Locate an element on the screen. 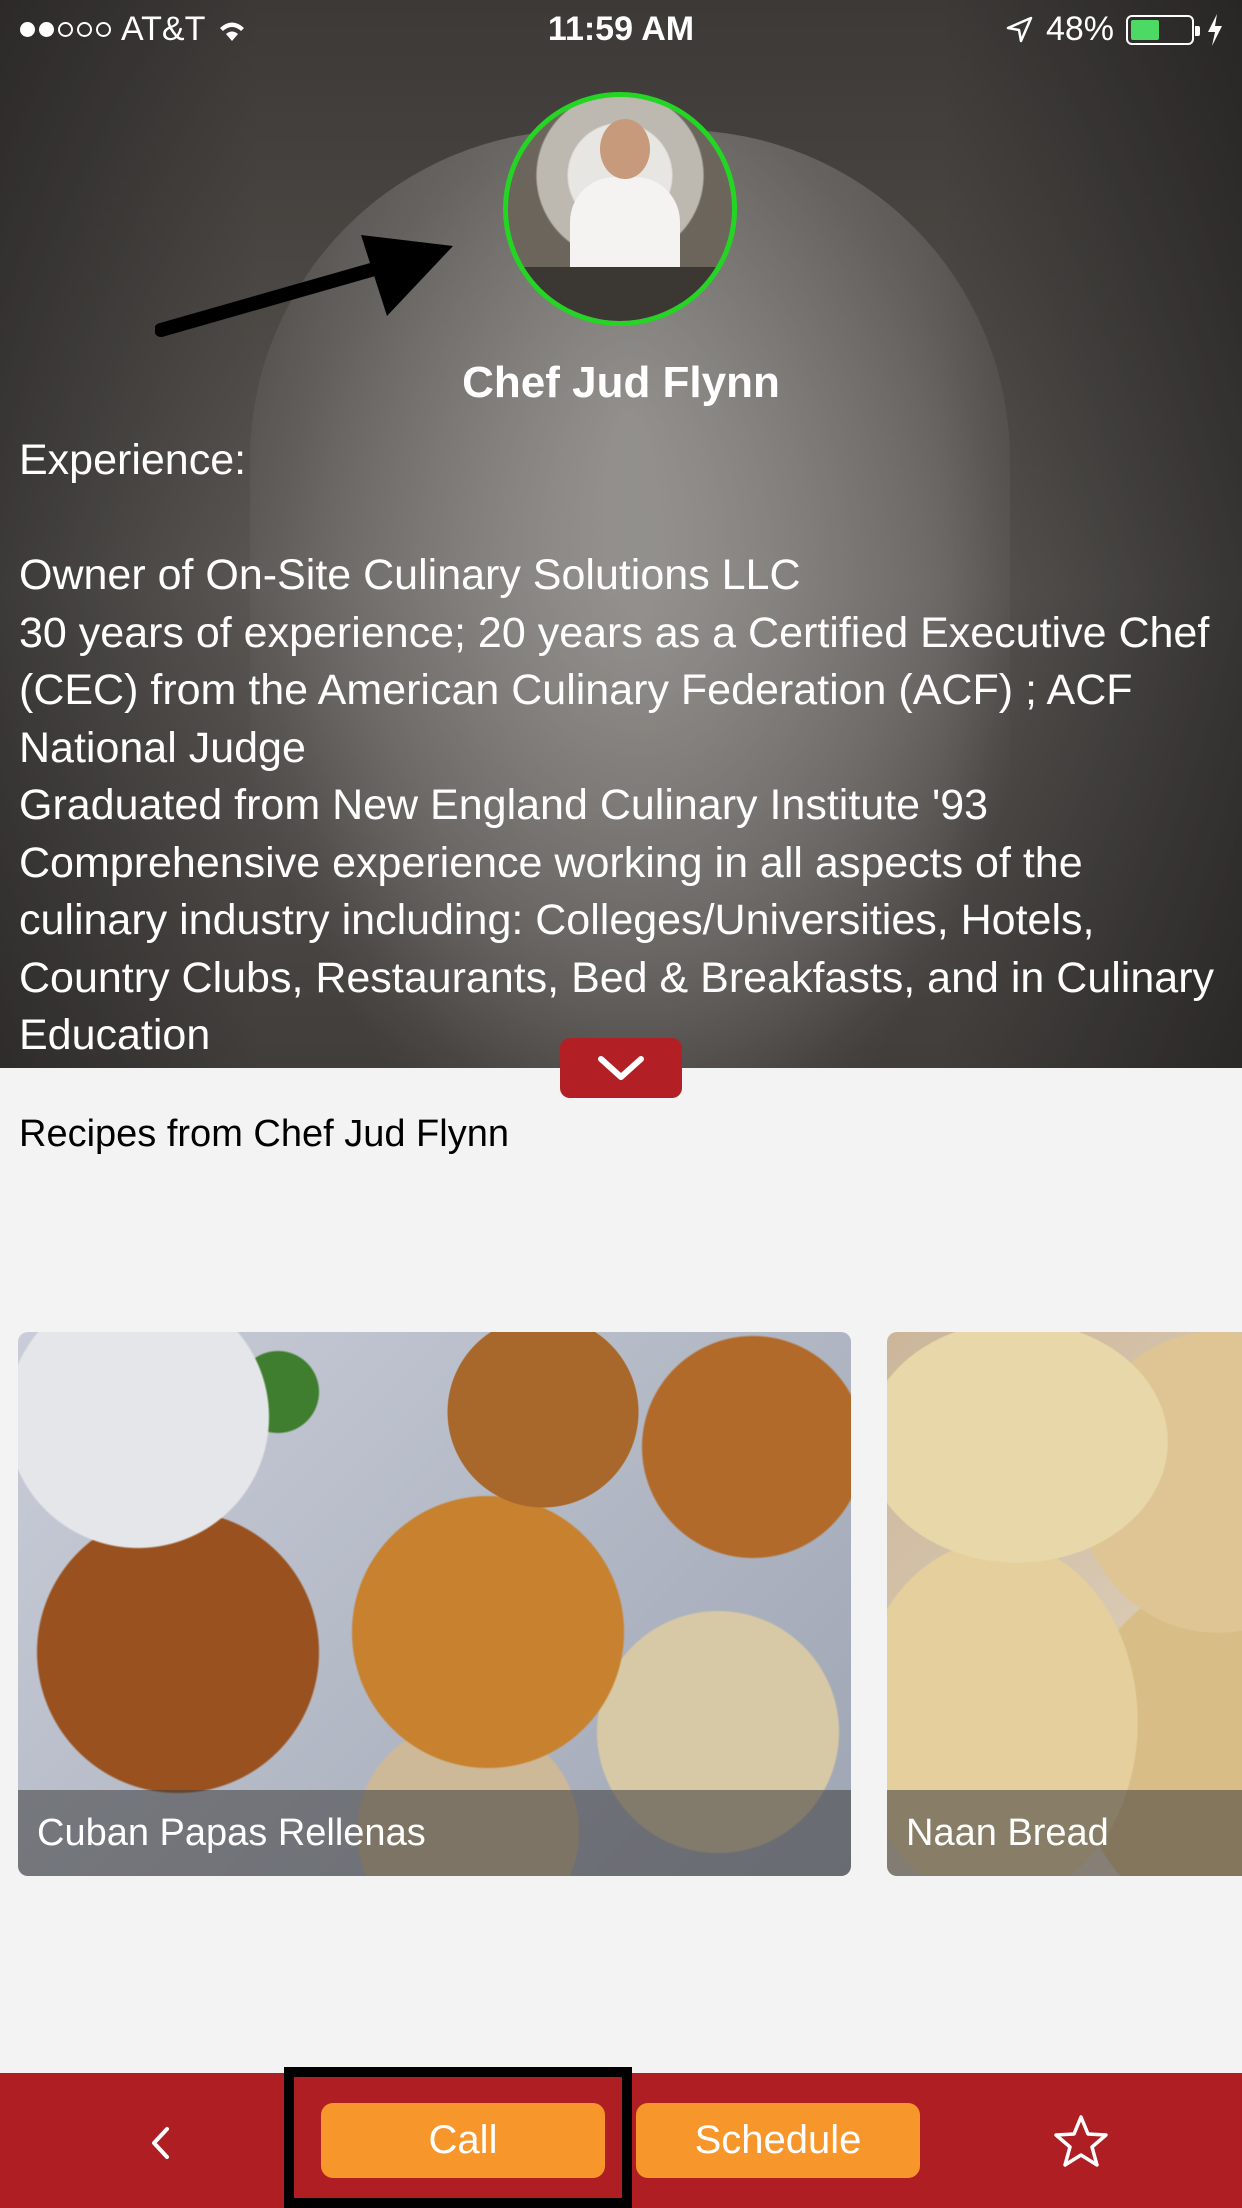 The image size is (1242, 2208). location-icon is located at coordinates (1019, 29).